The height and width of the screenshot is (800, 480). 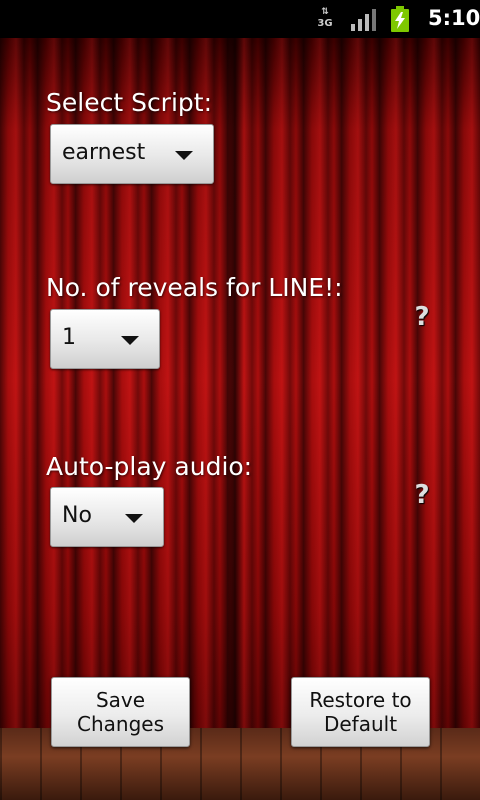 I want to click on reveals-label: No. of reveals for LINE!:, so click(x=194, y=287).